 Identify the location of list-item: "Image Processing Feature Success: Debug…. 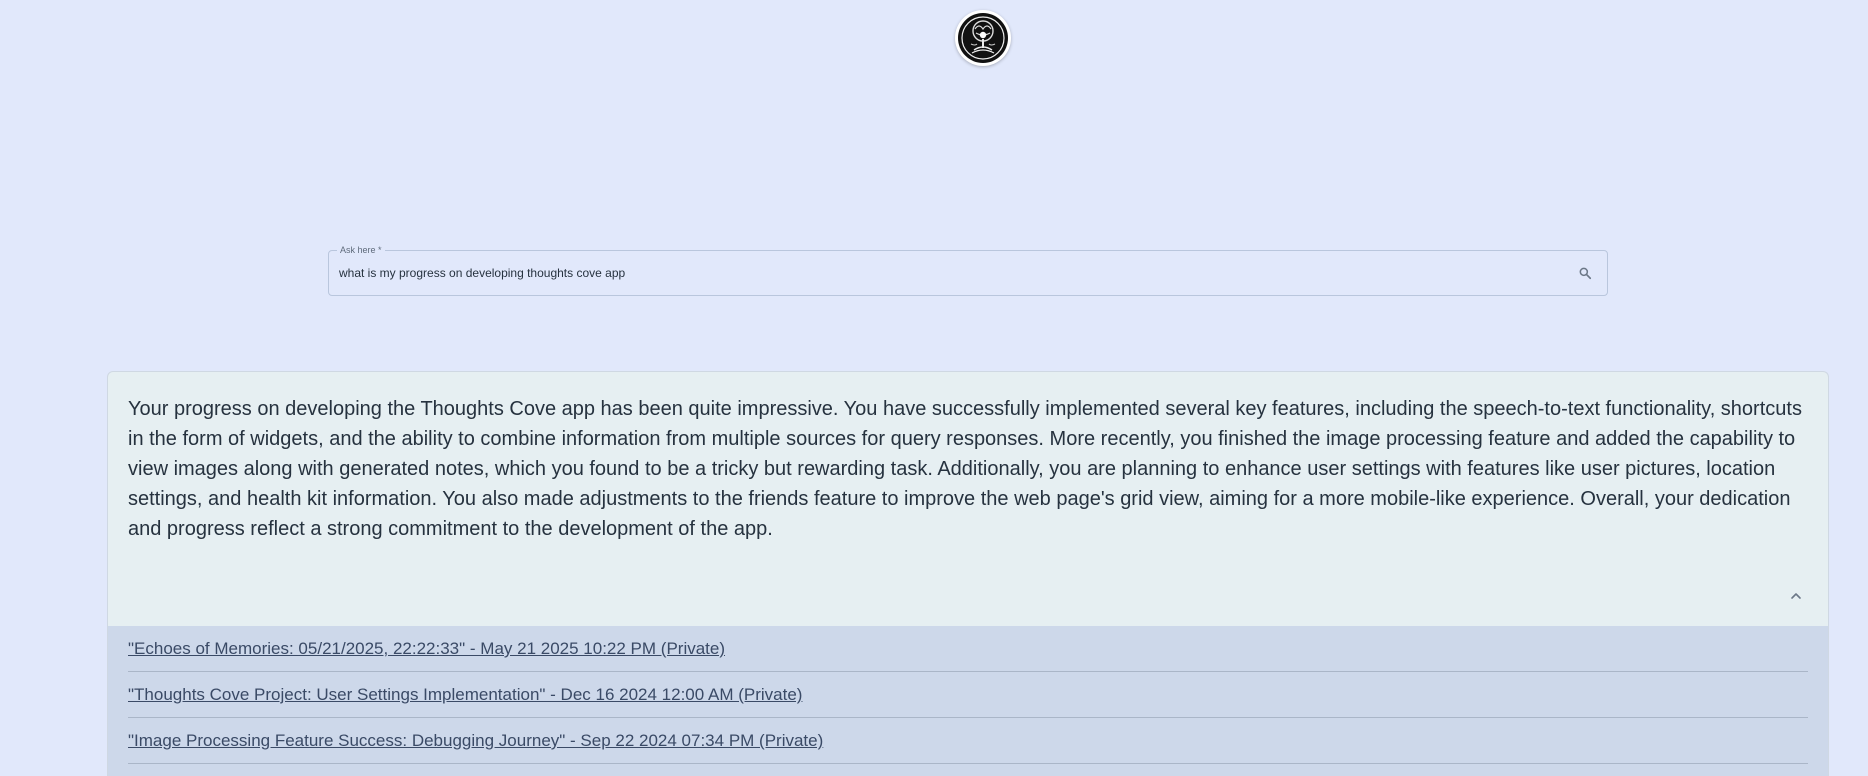
(968, 741).